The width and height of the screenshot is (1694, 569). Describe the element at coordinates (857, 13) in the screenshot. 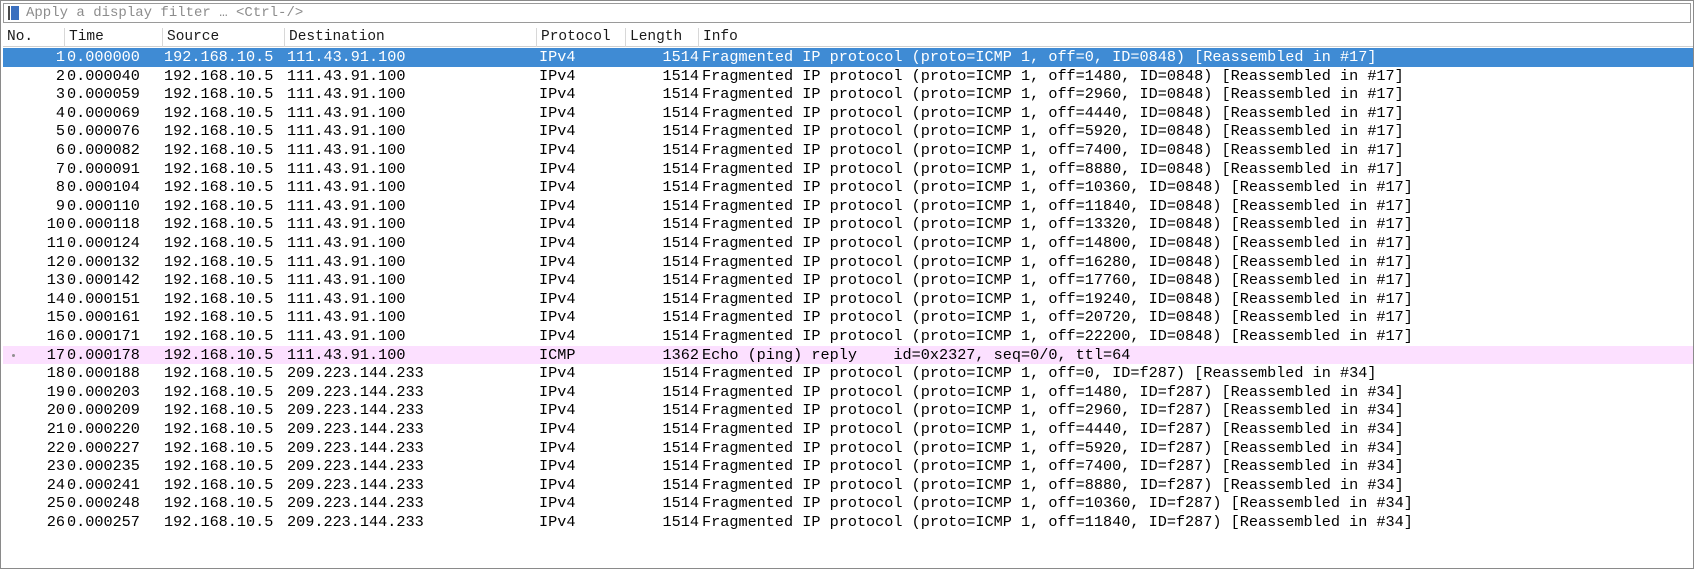

I see `display-filter-input` at that location.